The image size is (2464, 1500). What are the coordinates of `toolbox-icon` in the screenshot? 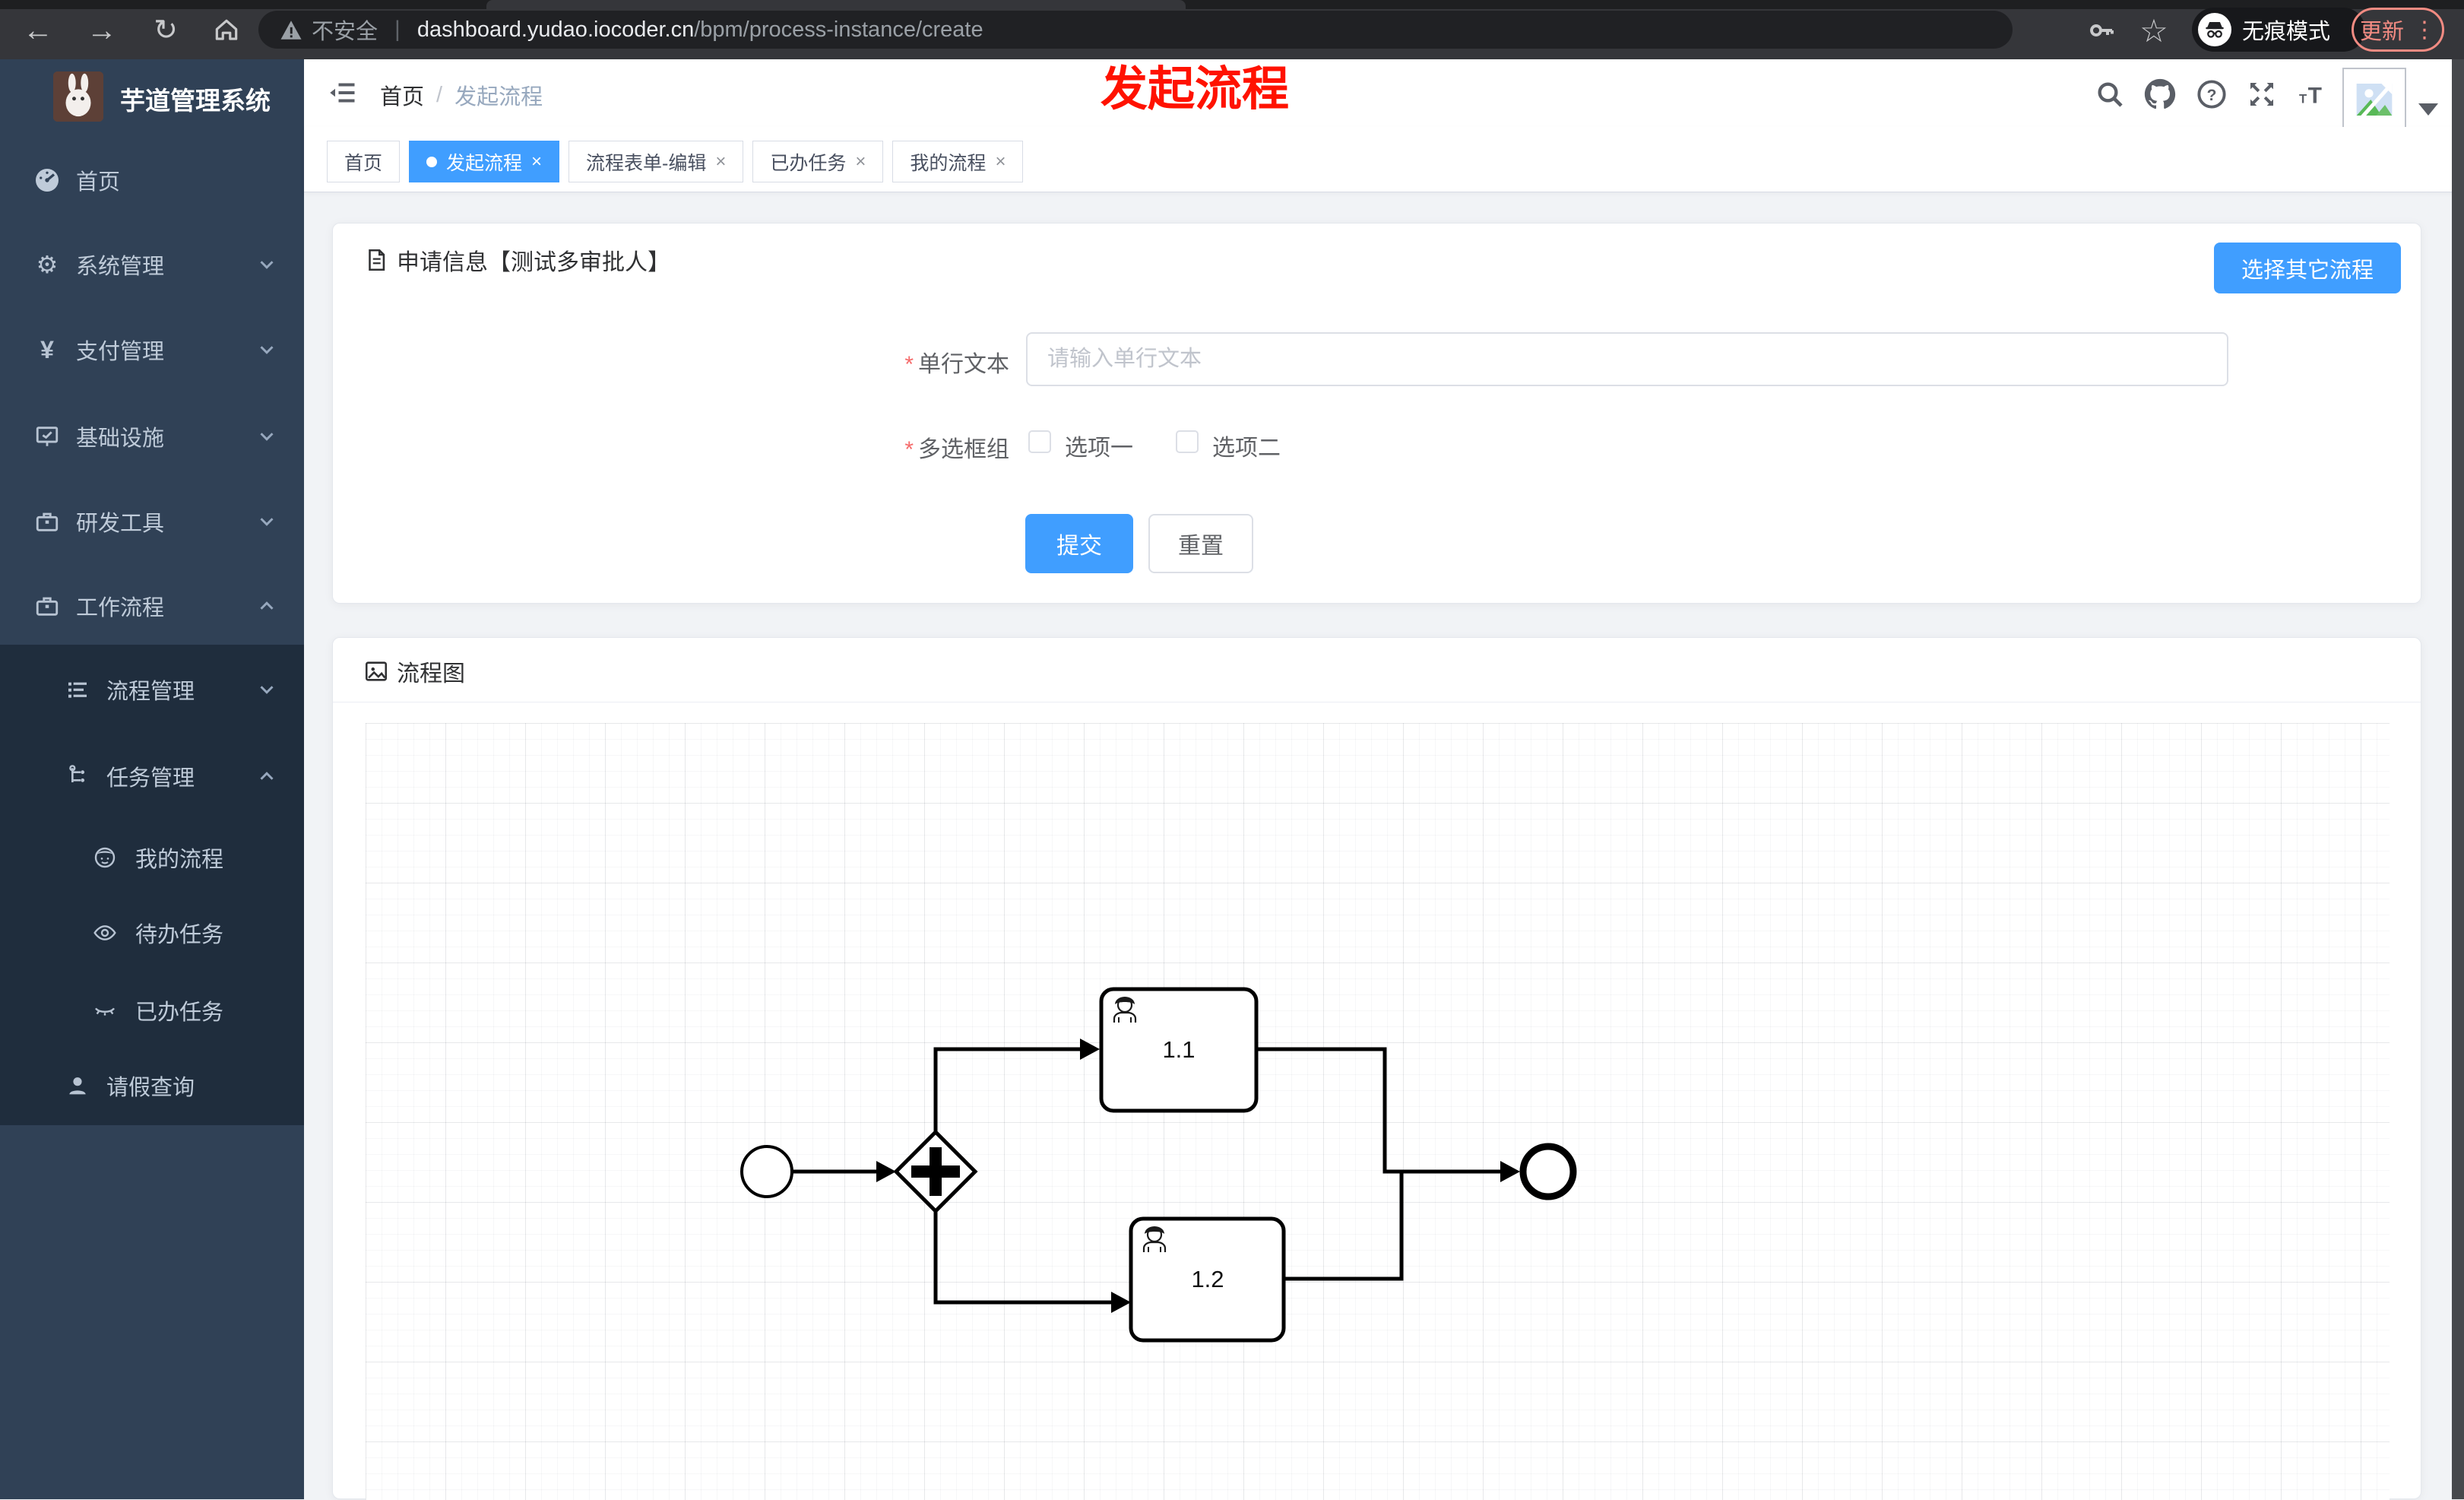 It's located at (47, 521).